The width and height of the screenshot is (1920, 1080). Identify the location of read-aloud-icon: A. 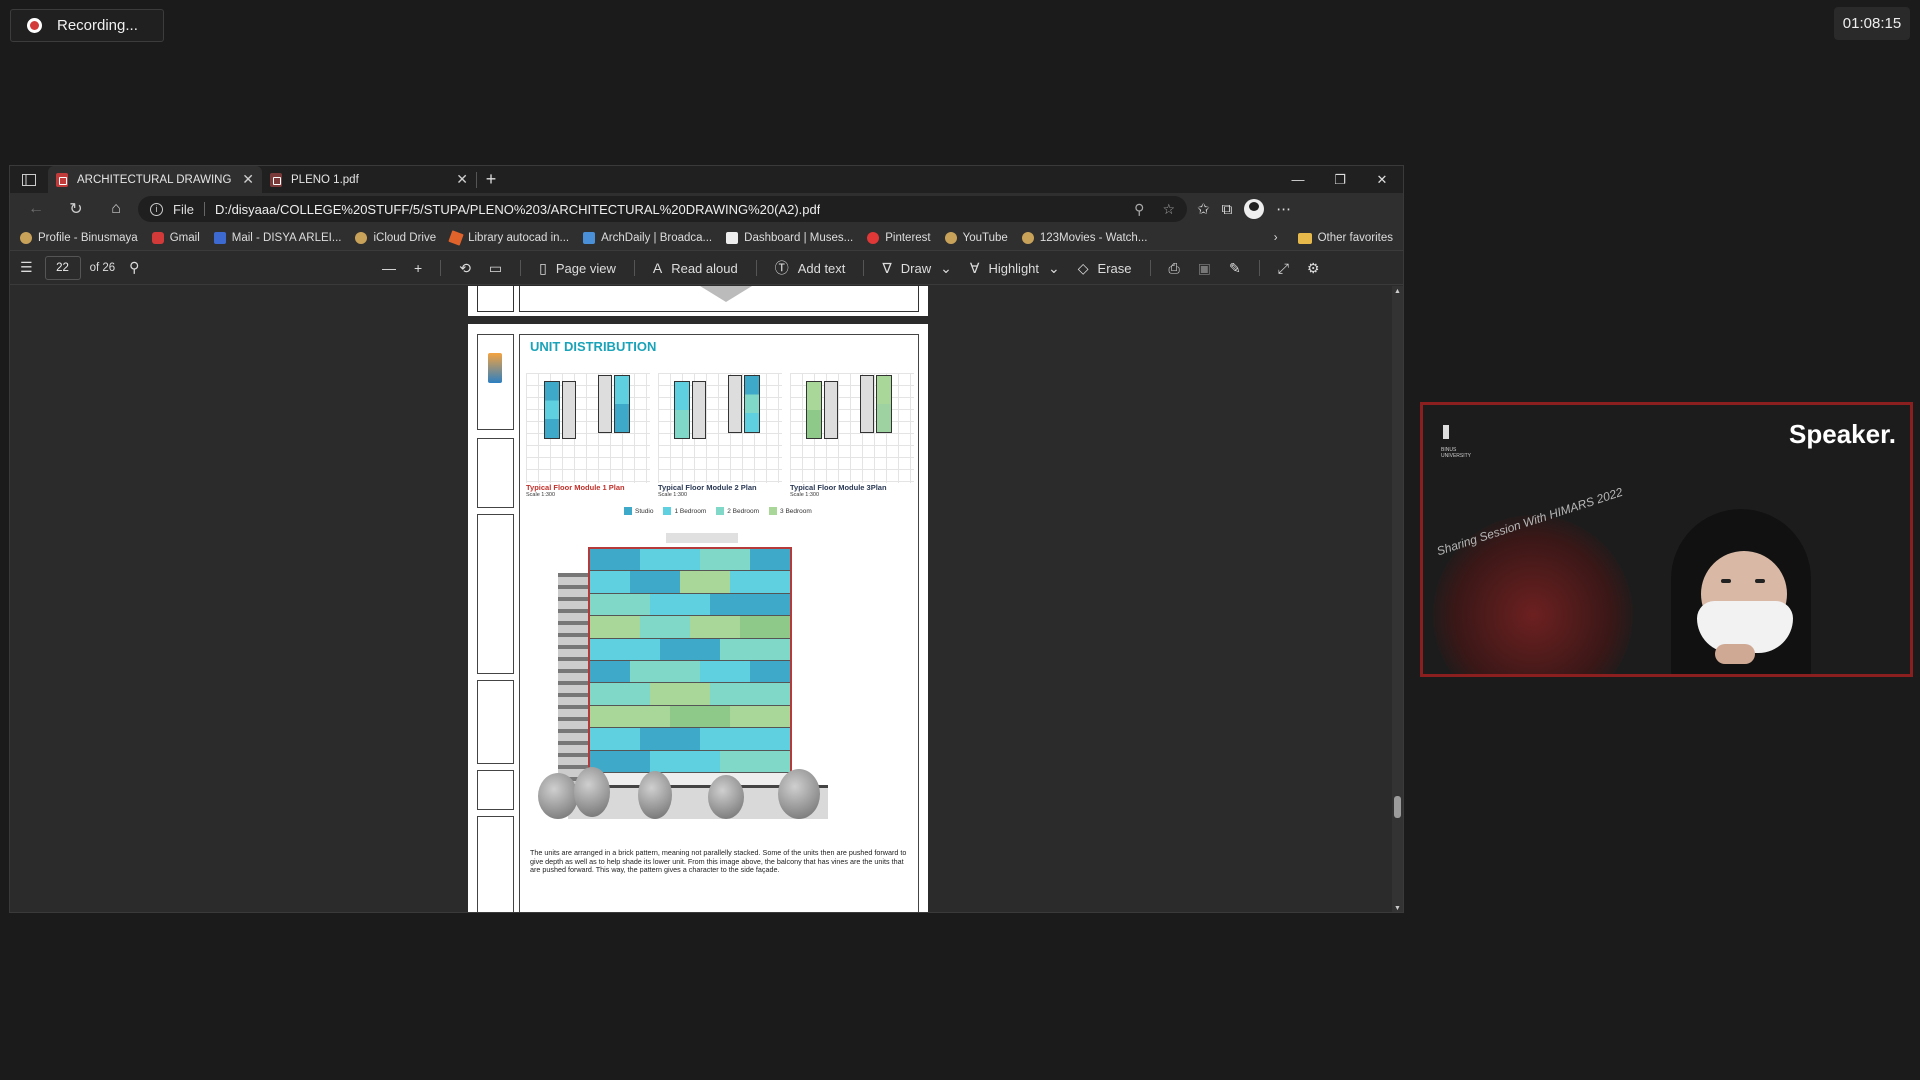
(657, 268).